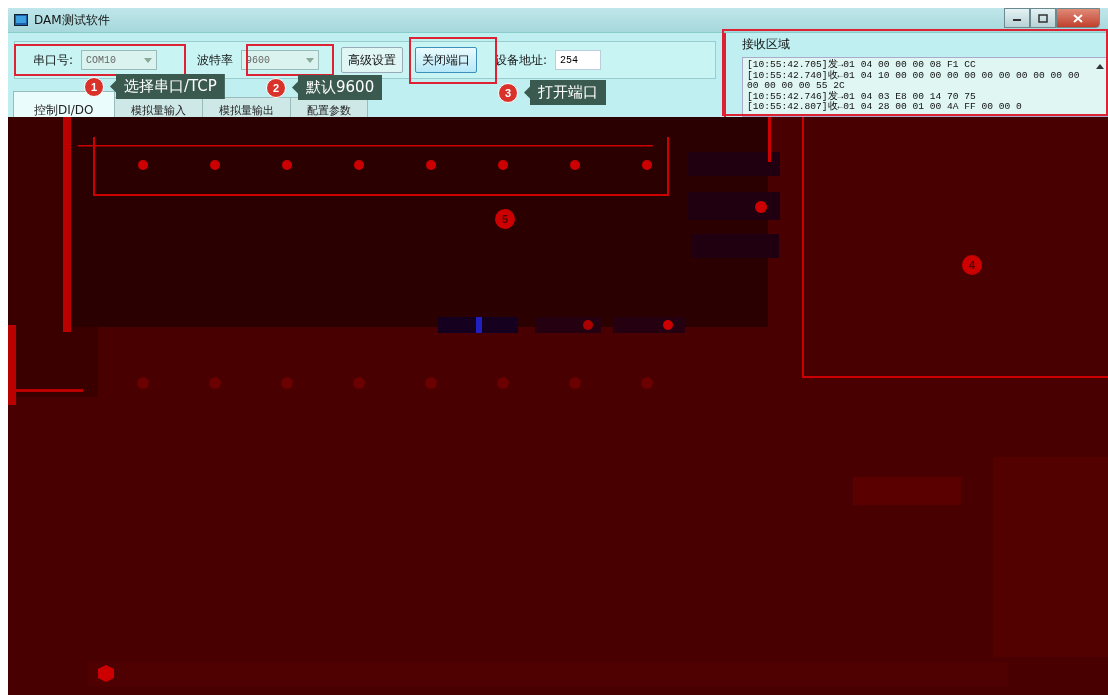 The image size is (1108, 695). What do you see at coordinates (21, 20) in the screenshot?
I see `window-app-icon` at bounding box center [21, 20].